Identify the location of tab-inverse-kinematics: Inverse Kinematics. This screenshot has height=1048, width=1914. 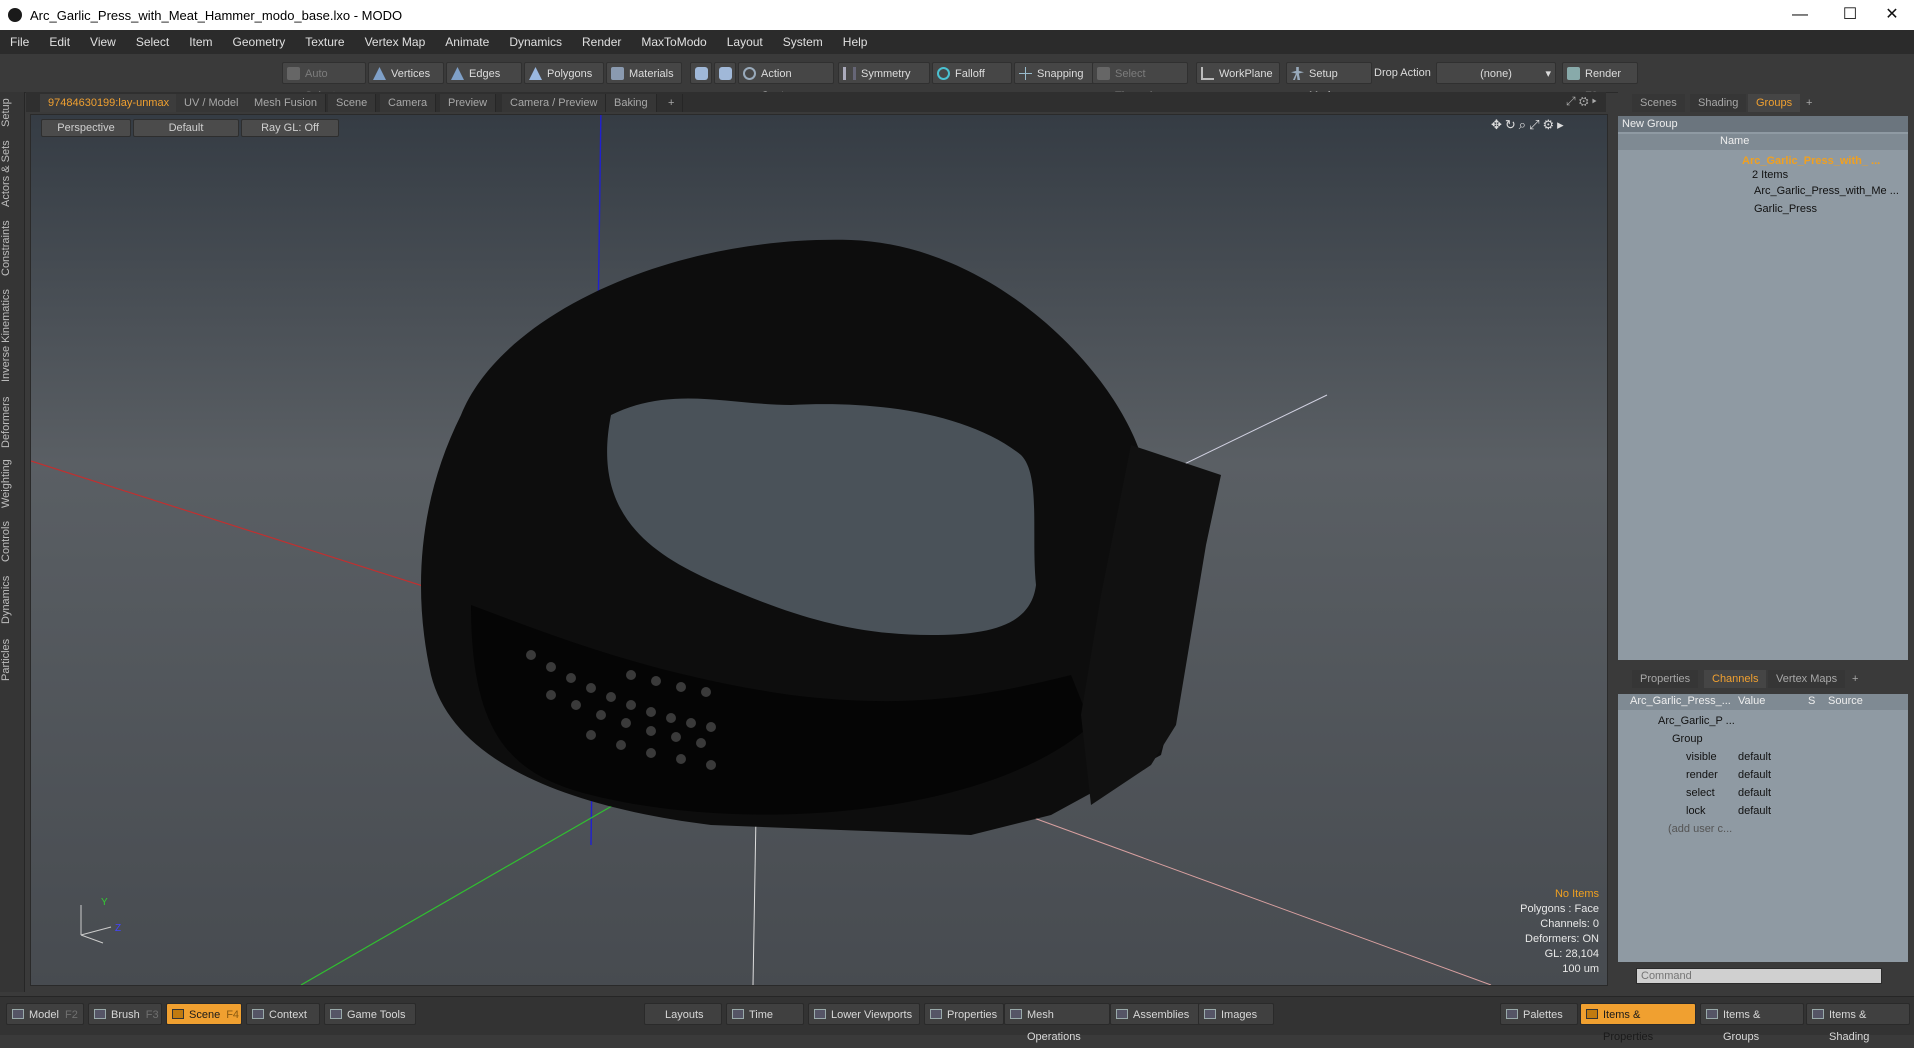
(12, 336).